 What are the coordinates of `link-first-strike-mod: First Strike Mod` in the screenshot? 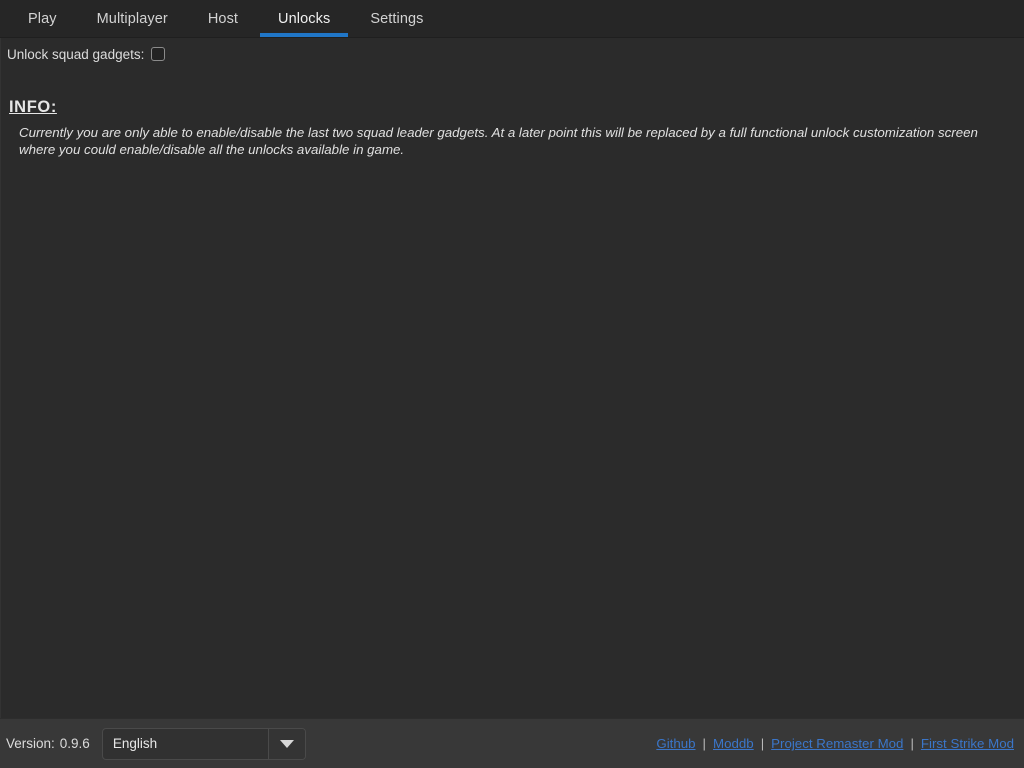 It's located at (967, 743).